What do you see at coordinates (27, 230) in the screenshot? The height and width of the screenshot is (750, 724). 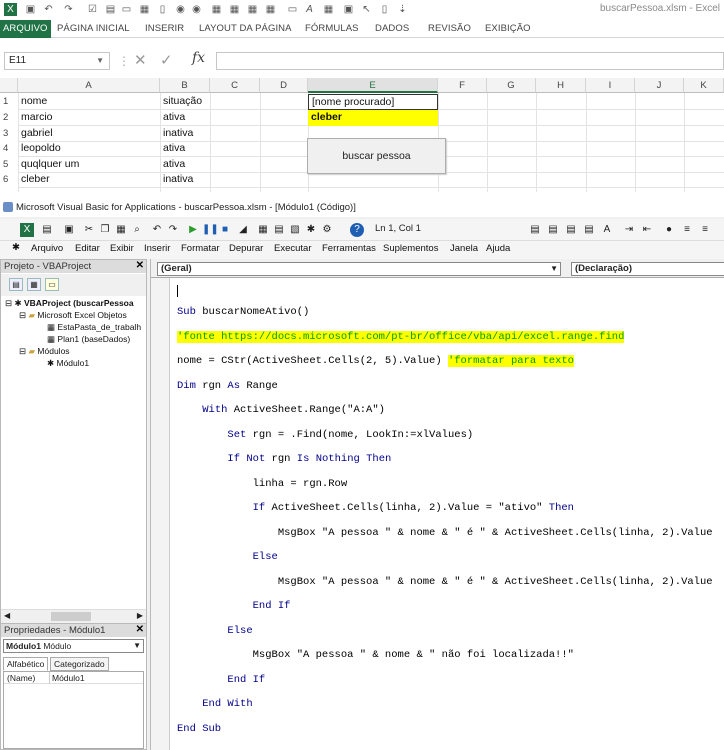 I see `excel-view-icon: X` at bounding box center [27, 230].